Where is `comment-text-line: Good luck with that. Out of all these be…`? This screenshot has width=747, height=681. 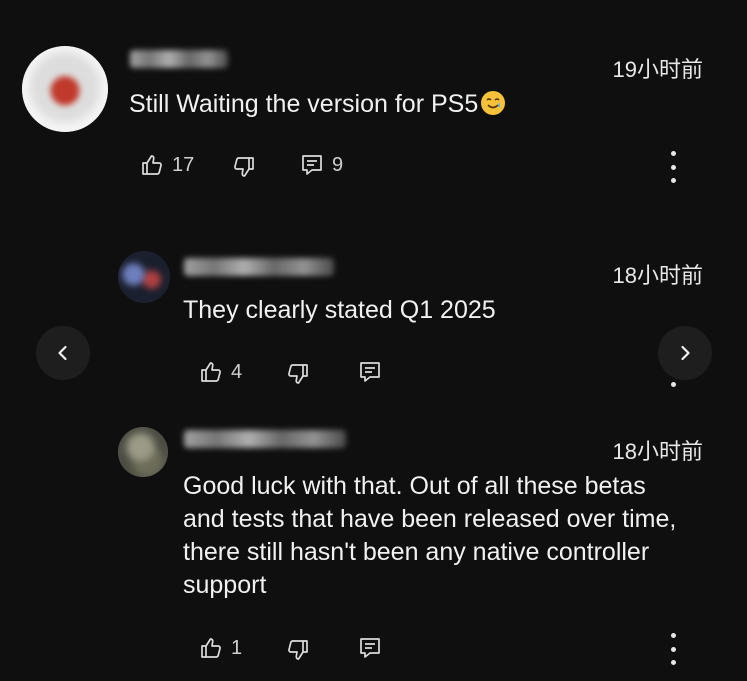 comment-text-line: Good luck with that. Out of all these be… is located at coordinates (414, 486).